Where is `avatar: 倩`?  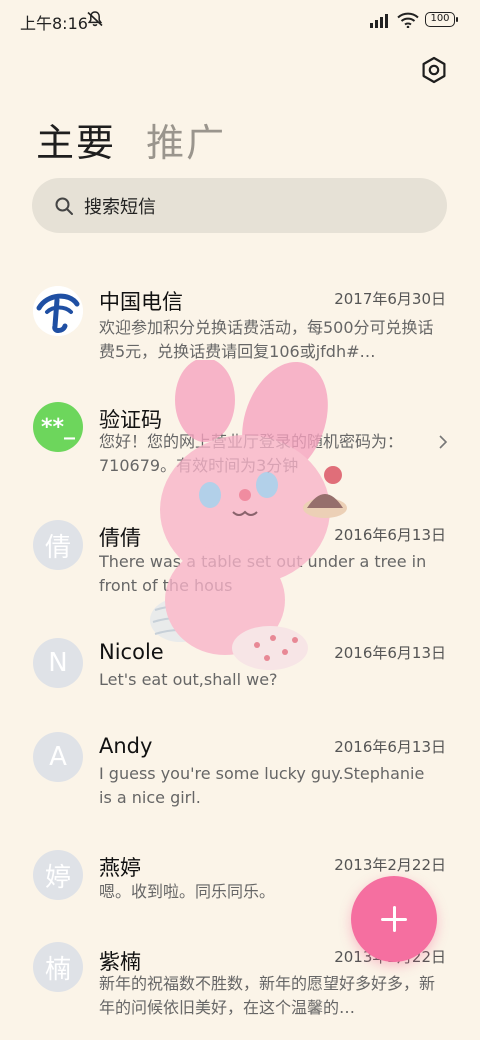
avatar: 倩 is located at coordinates (58, 545).